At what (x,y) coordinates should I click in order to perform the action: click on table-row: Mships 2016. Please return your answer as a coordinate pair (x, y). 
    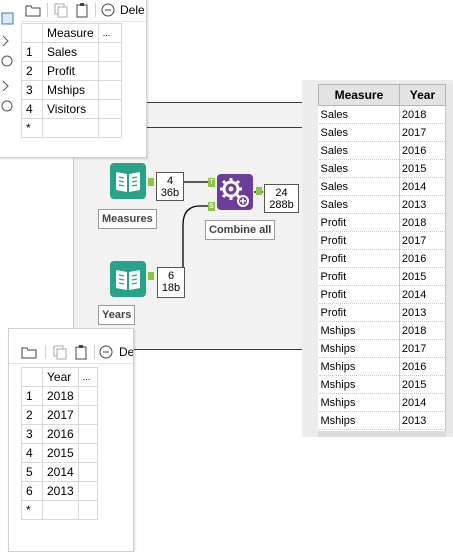
    Looking at the image, I should click on (382, 366).